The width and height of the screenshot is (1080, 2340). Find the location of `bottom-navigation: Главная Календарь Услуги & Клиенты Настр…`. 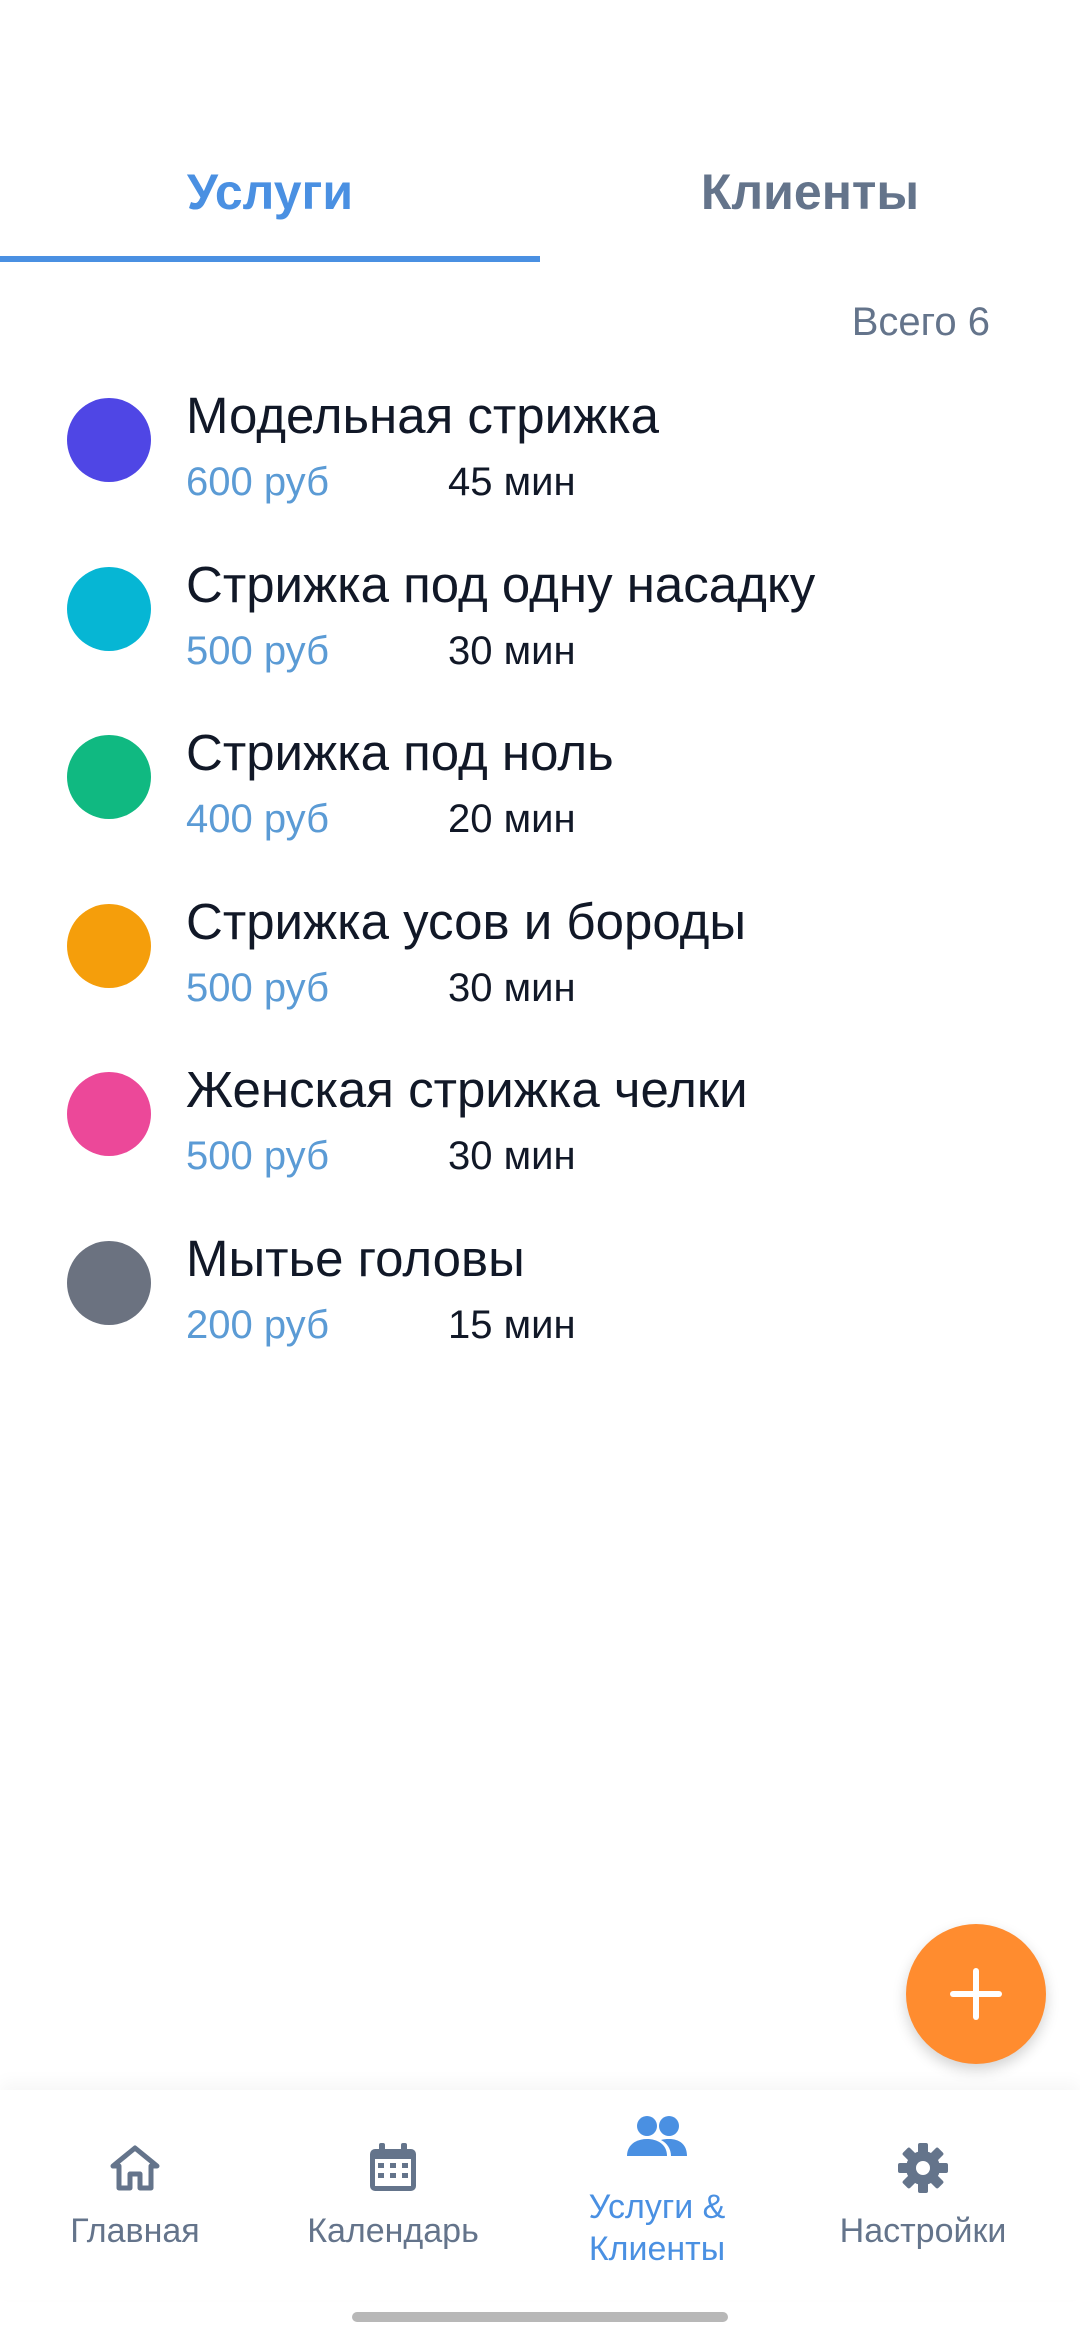

bottom-navigation: Главная Календарь Услуги & Клиенты Настр… is located at coordinates (540, 2195).